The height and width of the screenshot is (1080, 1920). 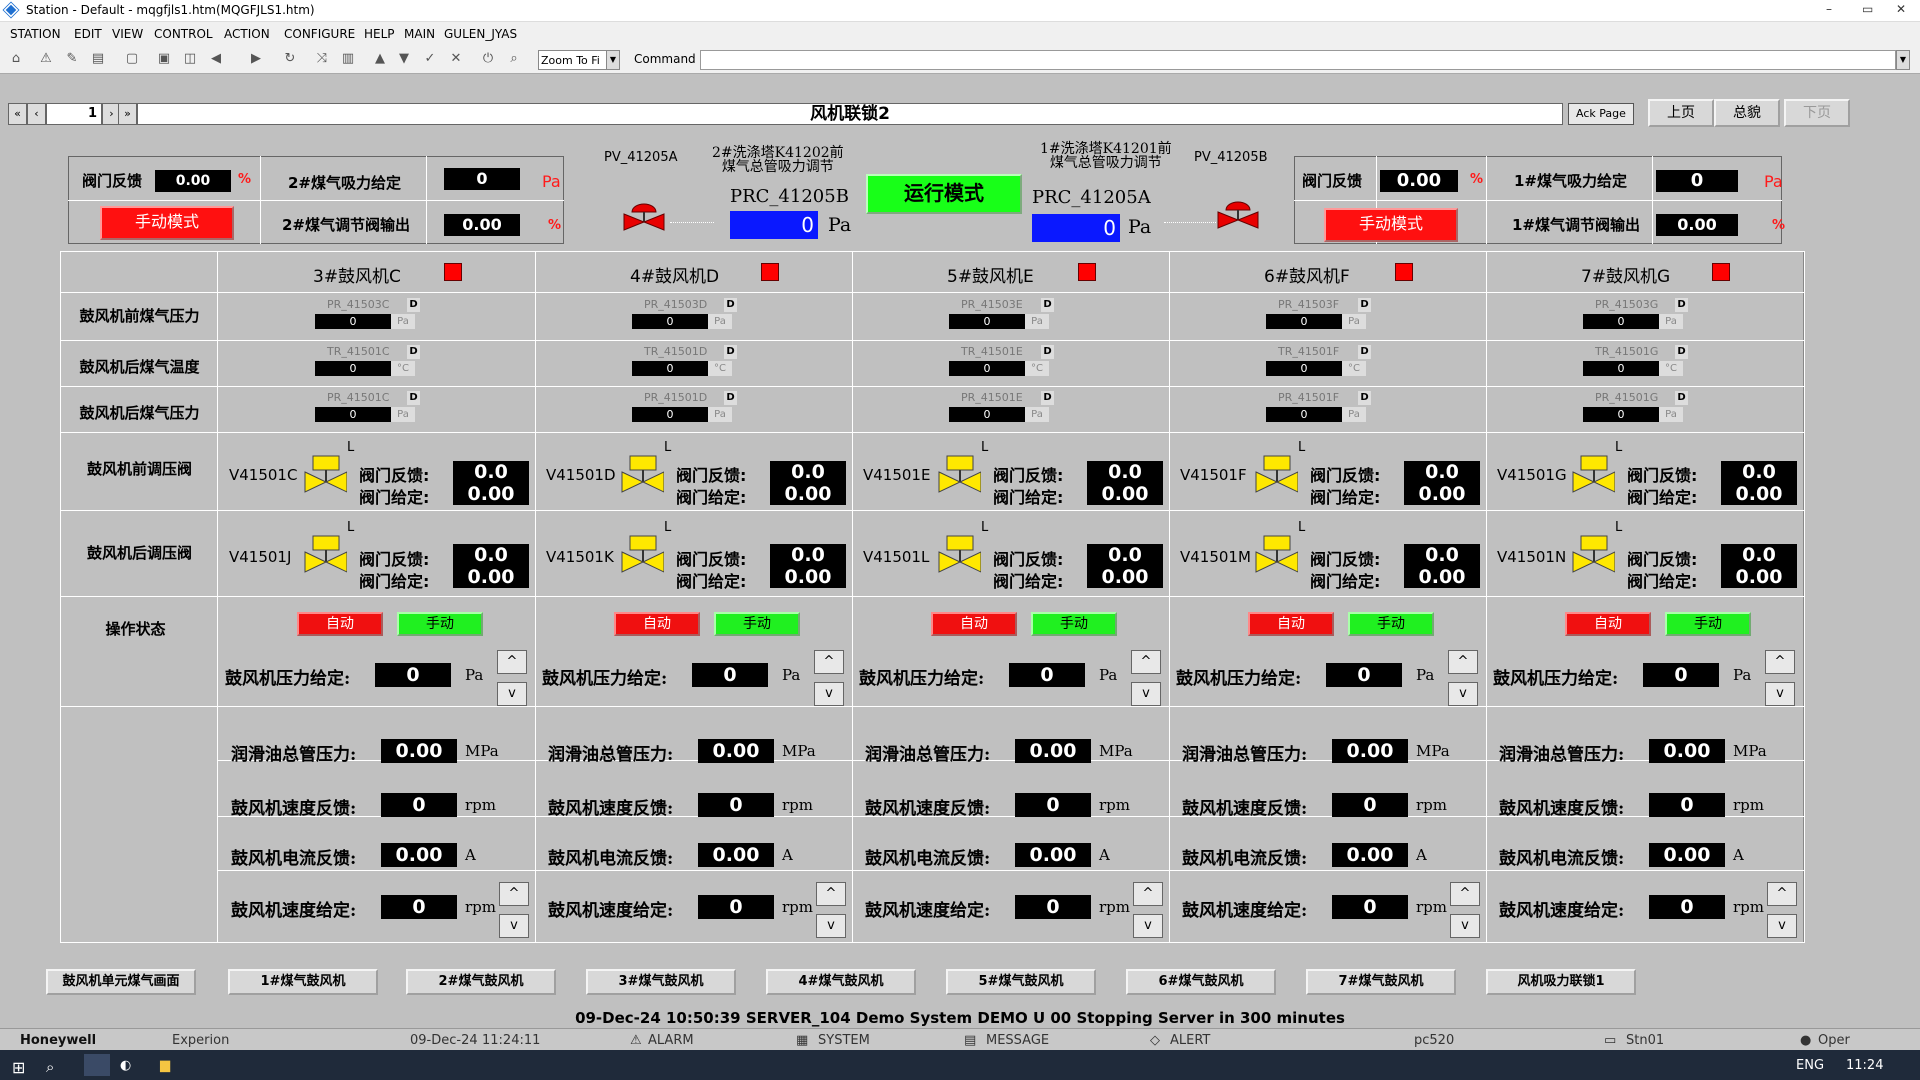 What do you see at coordinates (190, 59) in the screenshot?
I see `pause-icon: ◫` at bounding box center [190, 59].